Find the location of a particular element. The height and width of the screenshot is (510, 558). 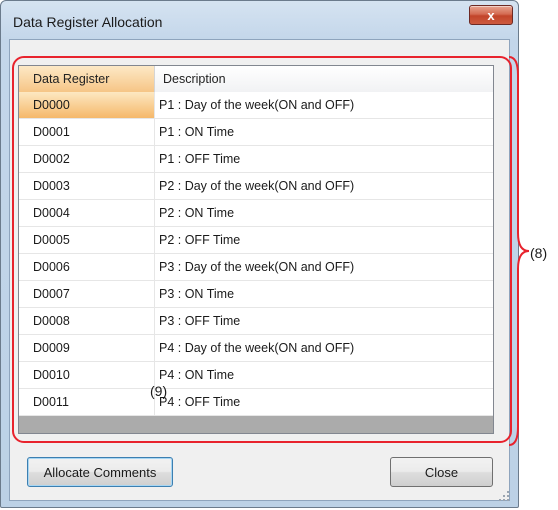

allocate-comments-button: Allocate Comments is located at coordinates (100, 472).